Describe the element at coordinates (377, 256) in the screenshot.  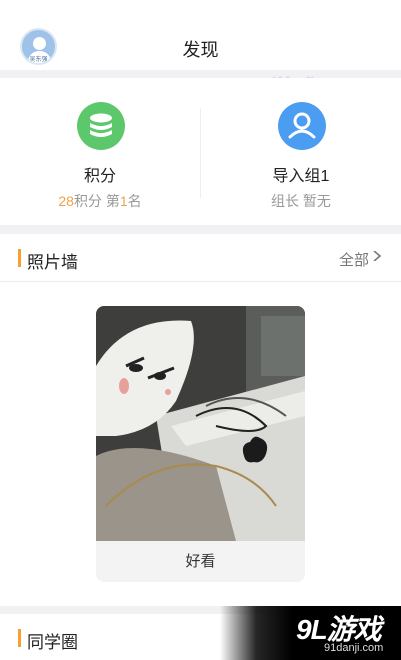
I see `chevron-right-icon` at that location.